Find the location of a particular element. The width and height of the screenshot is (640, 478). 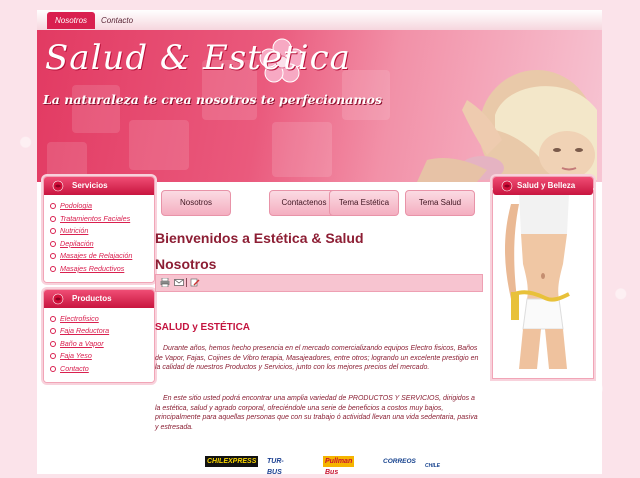

chilexpress-logo: CHILEXPRESS is located at coordinates (232, 461).